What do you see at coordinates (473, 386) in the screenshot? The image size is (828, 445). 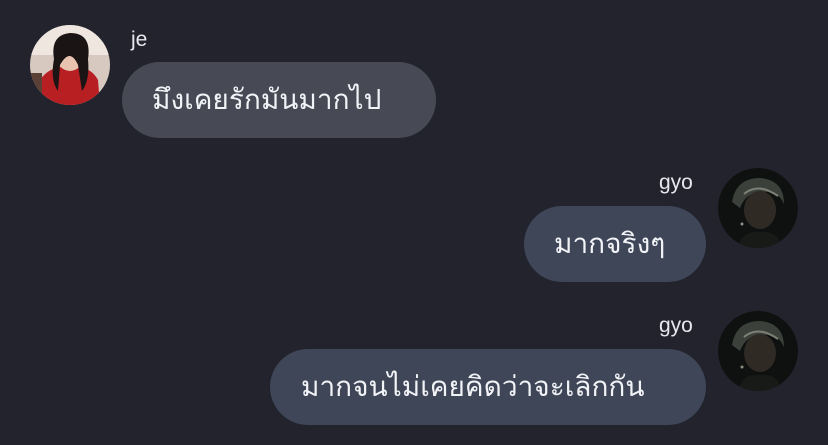 I see `message-text: มากจนไม่เคยคิดว่าจะเลิกกัน` at bounding box center [473, 386].